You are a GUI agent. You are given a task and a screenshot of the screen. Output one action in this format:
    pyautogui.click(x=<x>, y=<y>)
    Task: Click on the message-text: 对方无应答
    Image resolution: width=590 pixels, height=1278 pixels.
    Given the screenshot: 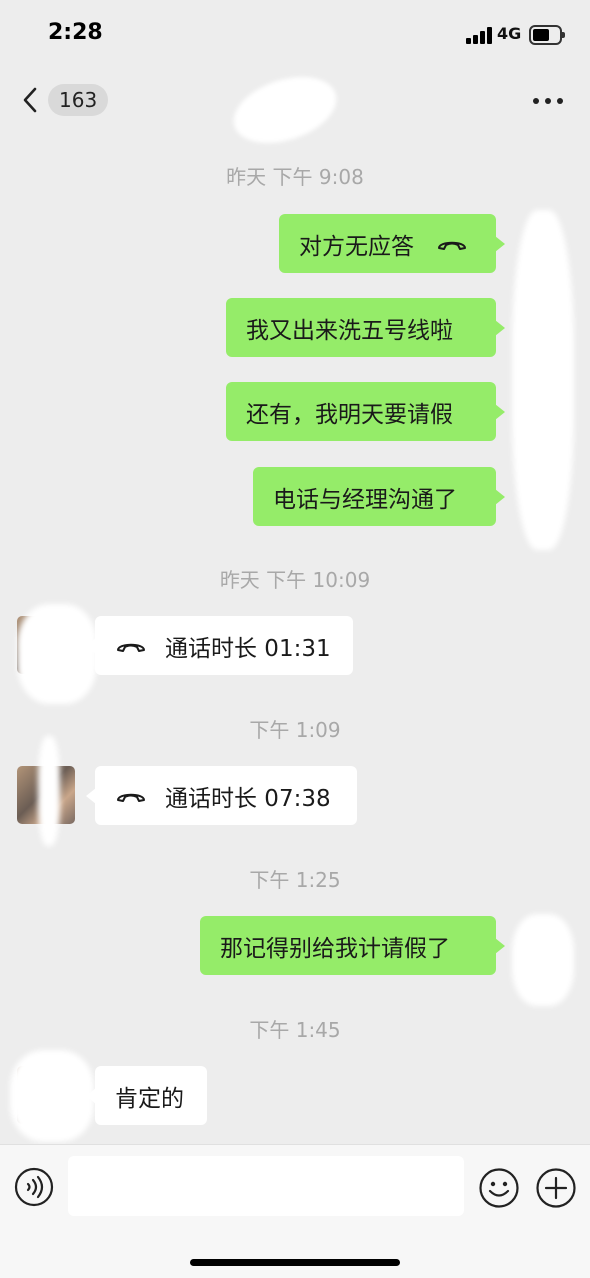 What is the action you would take?
    pyautogui.click(x=356, y=246)
    